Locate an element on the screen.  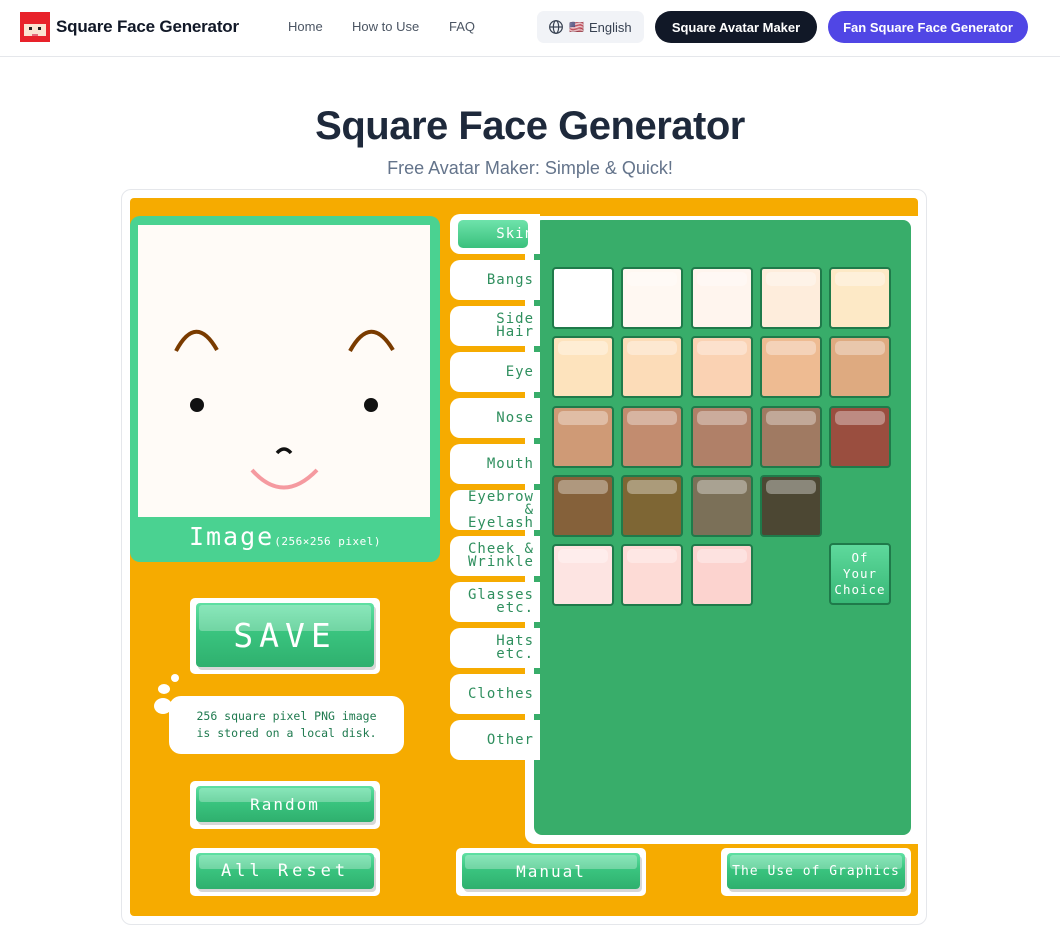
bubble-dot-small is located at coordinates (175, 678).